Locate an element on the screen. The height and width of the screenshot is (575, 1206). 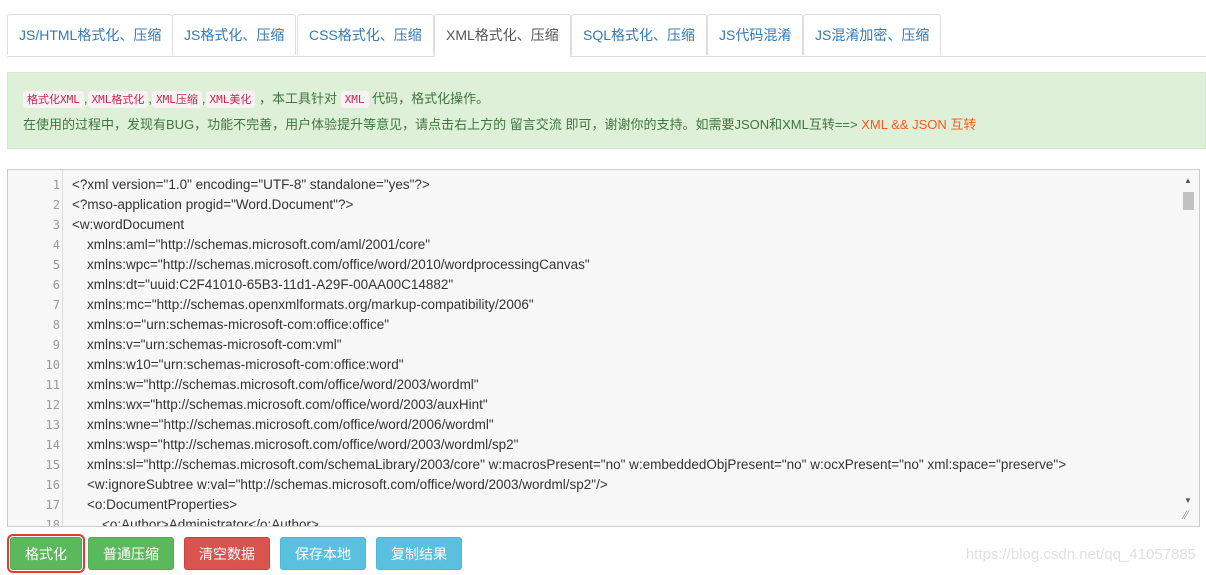
line-number: 12 is located at coordinates (52, 405).